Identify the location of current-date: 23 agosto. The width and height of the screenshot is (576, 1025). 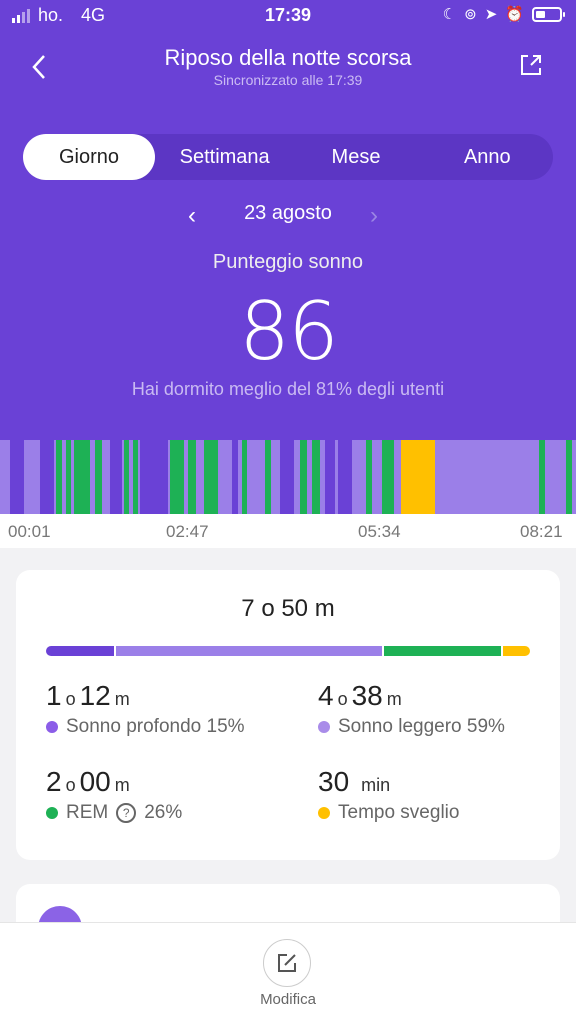
(288, 213).